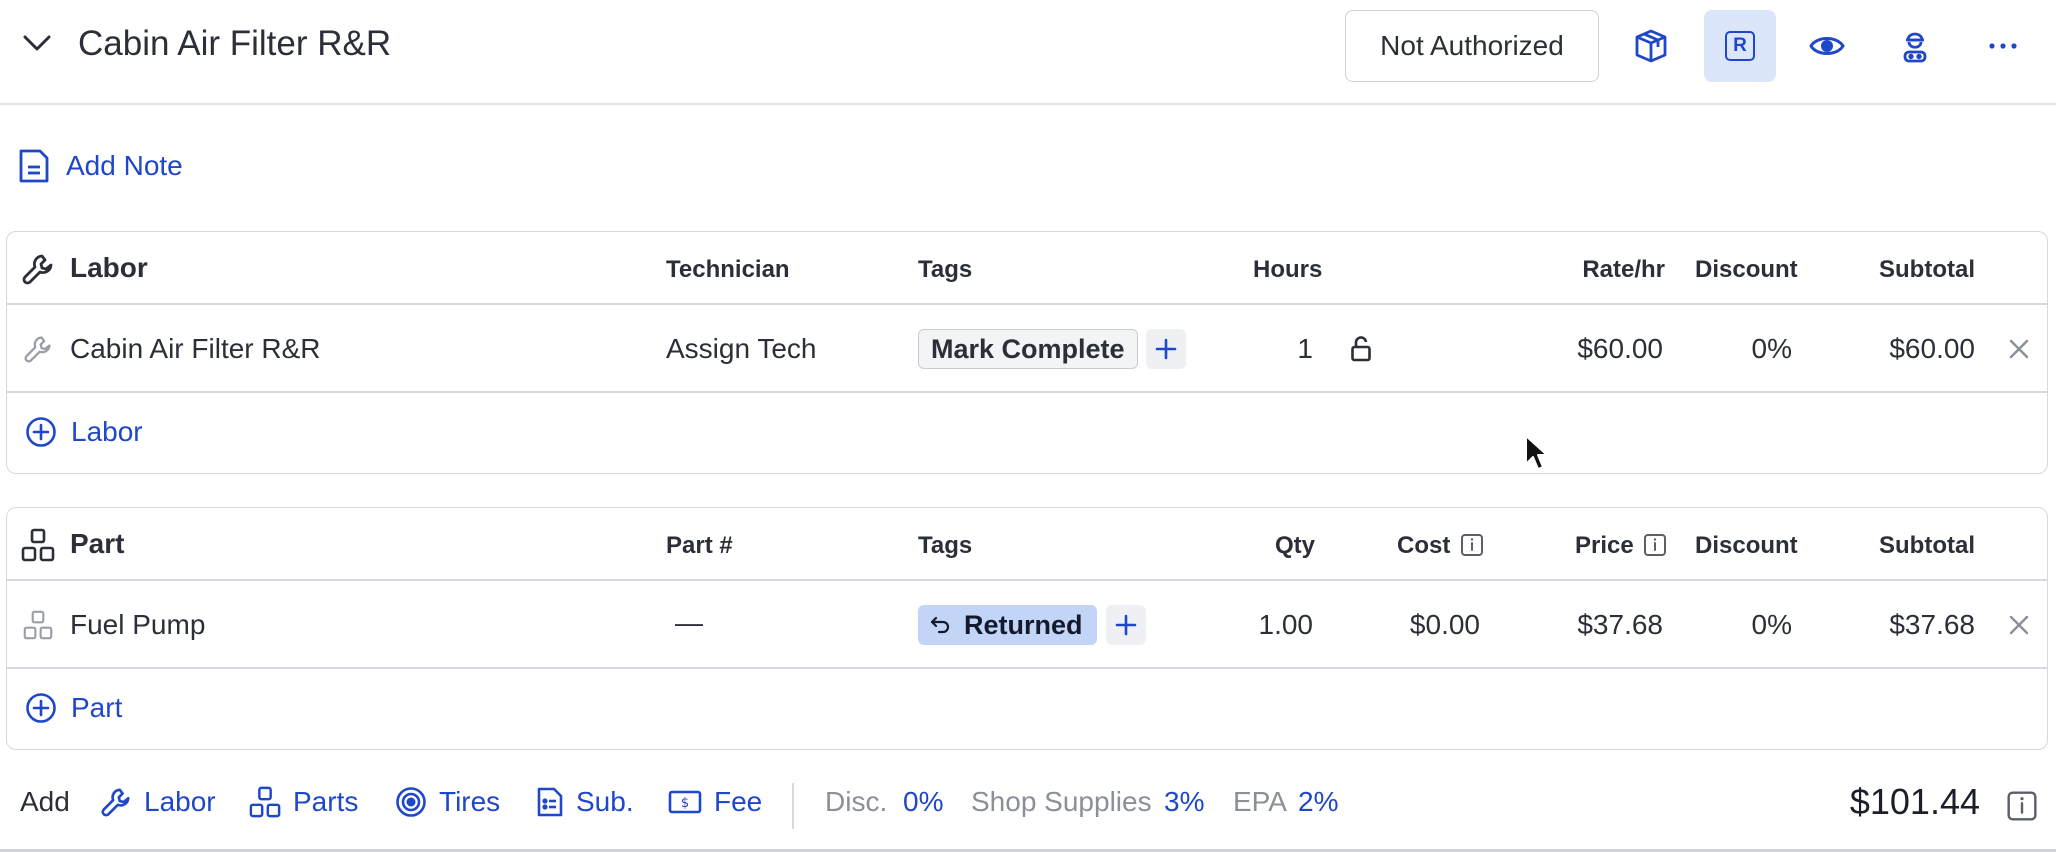 The image size is (2056, 852). I want to click on grand-total: $101.44, so click(1914, 801).